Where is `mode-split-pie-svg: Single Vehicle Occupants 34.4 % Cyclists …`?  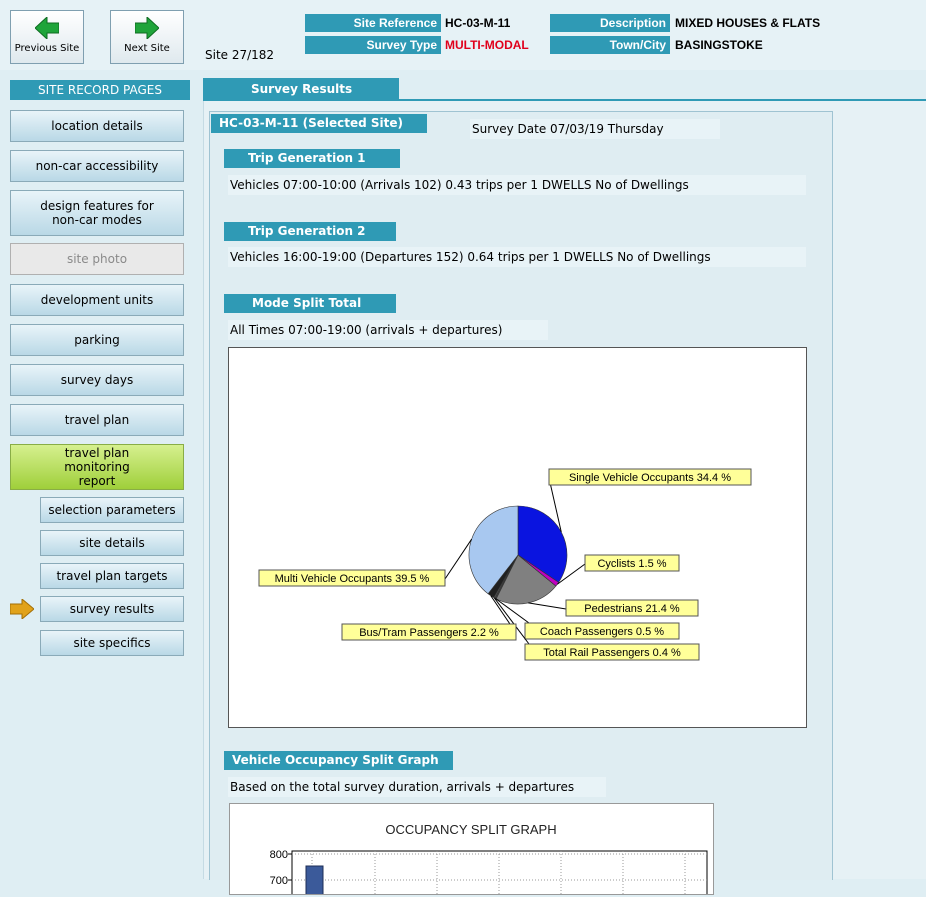
mode-split-pie-svg: Single Vehicle Occupants 34.4 % Cyclists … is located at coordinates (505, 564).